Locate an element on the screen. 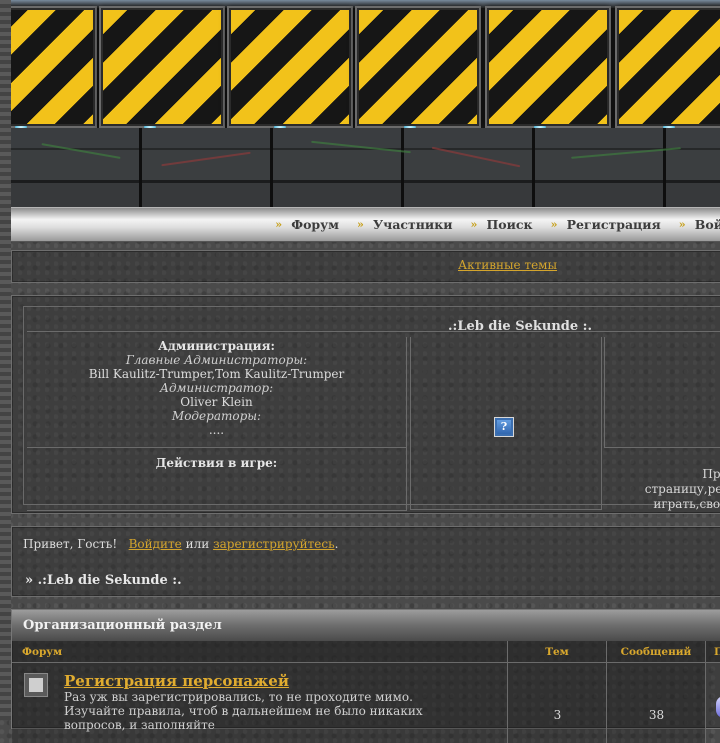  nav-label: Форум is located at coordinates (315, 224).